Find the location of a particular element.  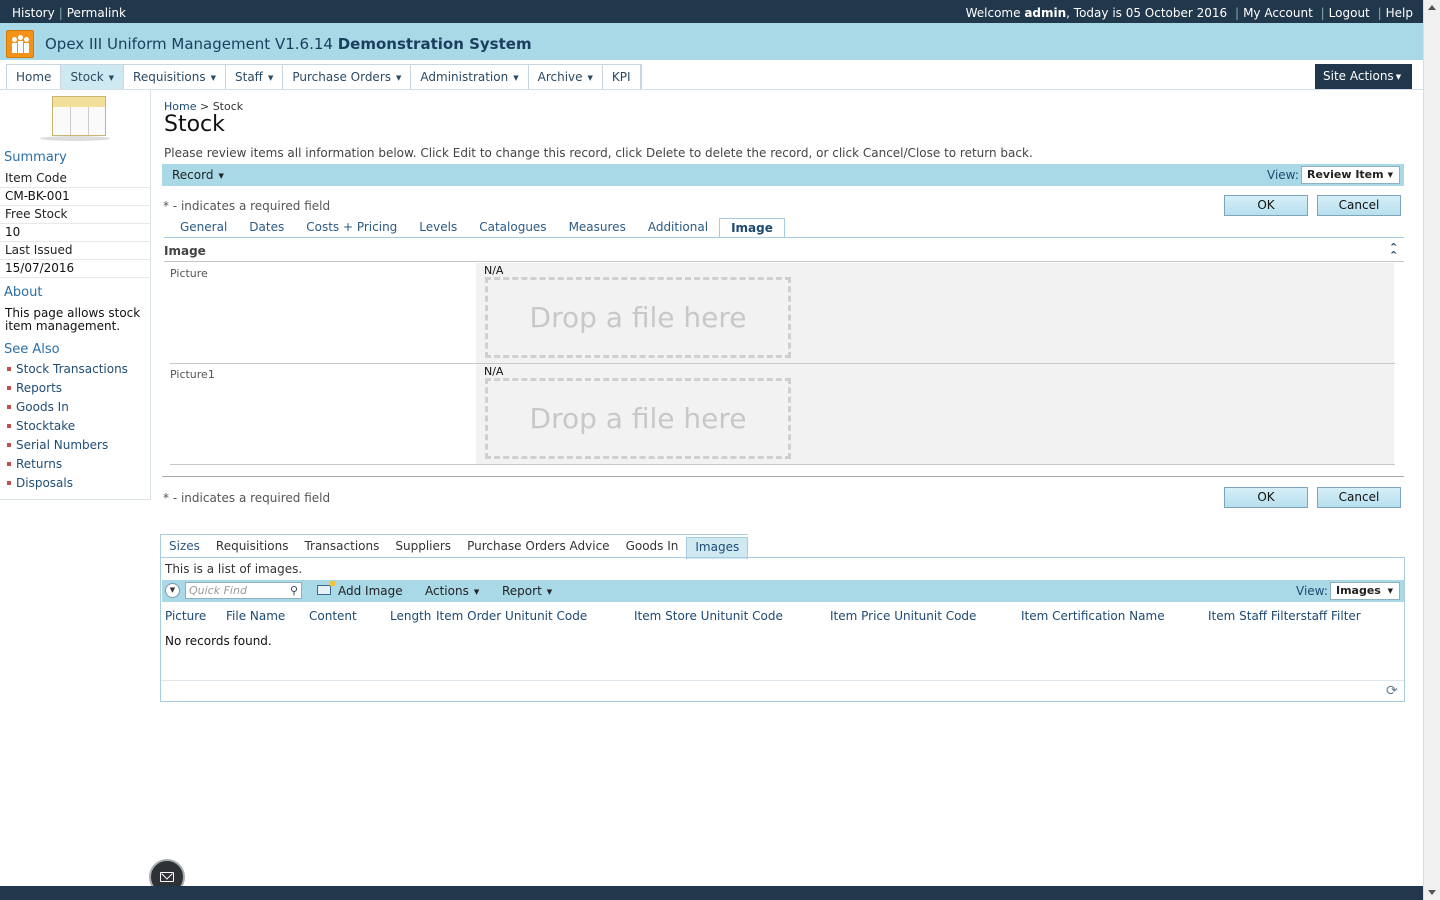

nav-staff: Staff ▼ is located at coordinates (255, 77).